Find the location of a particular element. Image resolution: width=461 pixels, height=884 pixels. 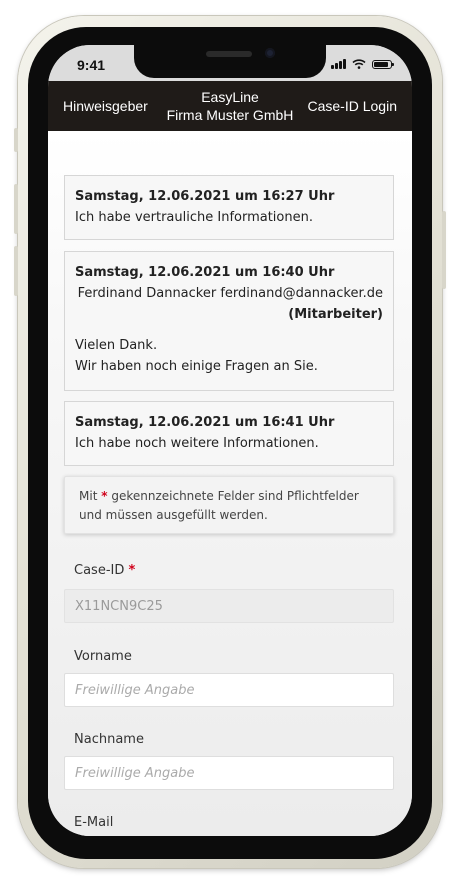

power-button is located at coordinates (444, 250).